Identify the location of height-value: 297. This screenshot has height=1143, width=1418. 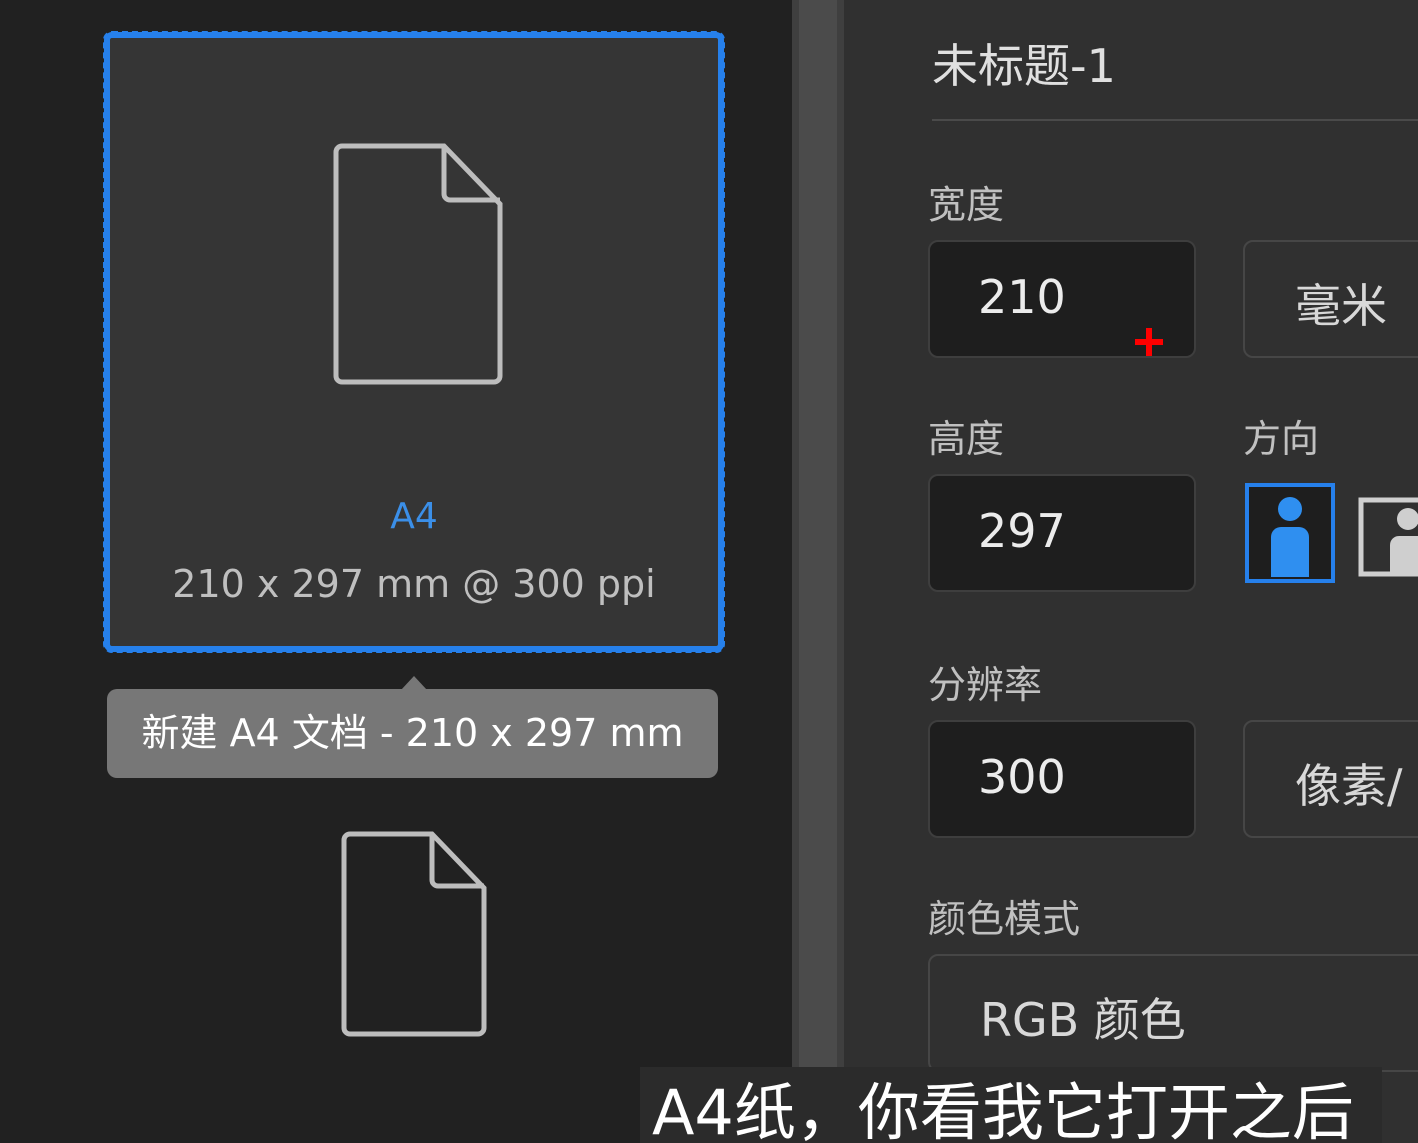
(1022, 531).